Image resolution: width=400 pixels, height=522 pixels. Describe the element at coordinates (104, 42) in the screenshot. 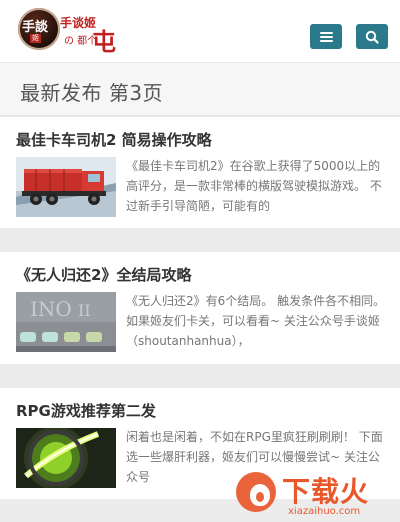

I see `logo-big-char: 屯` at that location.